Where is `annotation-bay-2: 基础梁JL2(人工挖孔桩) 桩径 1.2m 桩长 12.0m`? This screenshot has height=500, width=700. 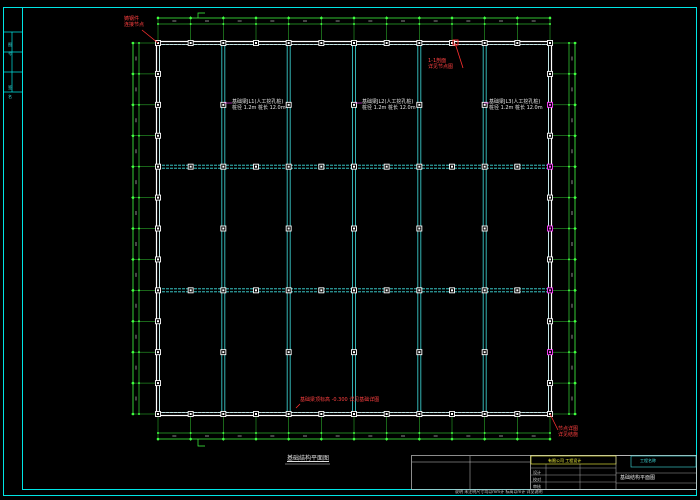
annotation-bay-2: 基础梁JL2(人工挖孔桩) 桩径 1.2m 桩长 12.0m is located at coordinates (389, 105).